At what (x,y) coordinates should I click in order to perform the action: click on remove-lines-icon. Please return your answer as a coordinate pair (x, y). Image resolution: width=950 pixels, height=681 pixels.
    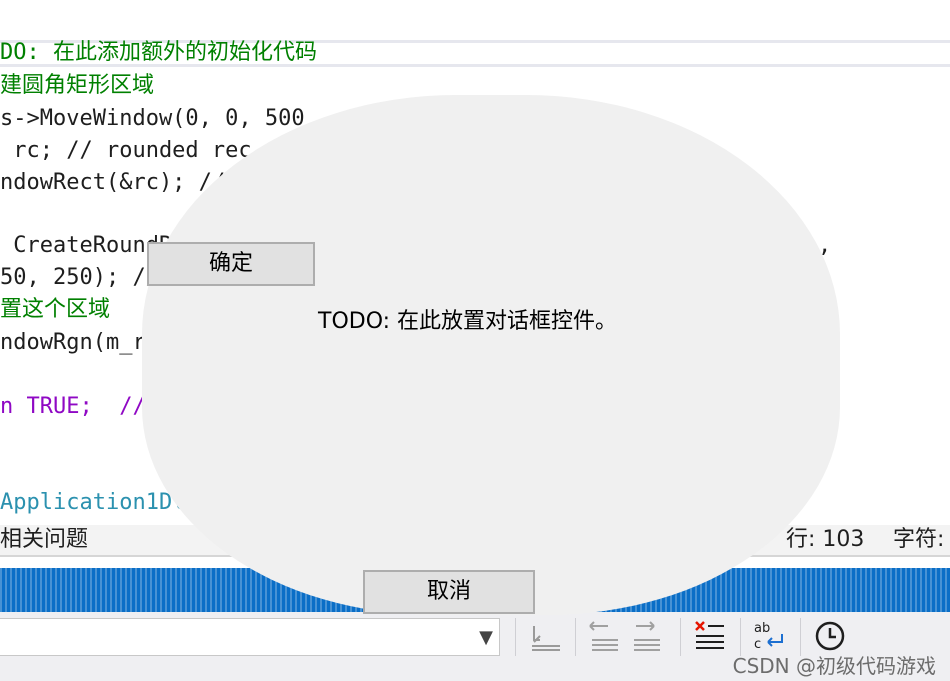
    Looking at the image, I should click on (710, 636).